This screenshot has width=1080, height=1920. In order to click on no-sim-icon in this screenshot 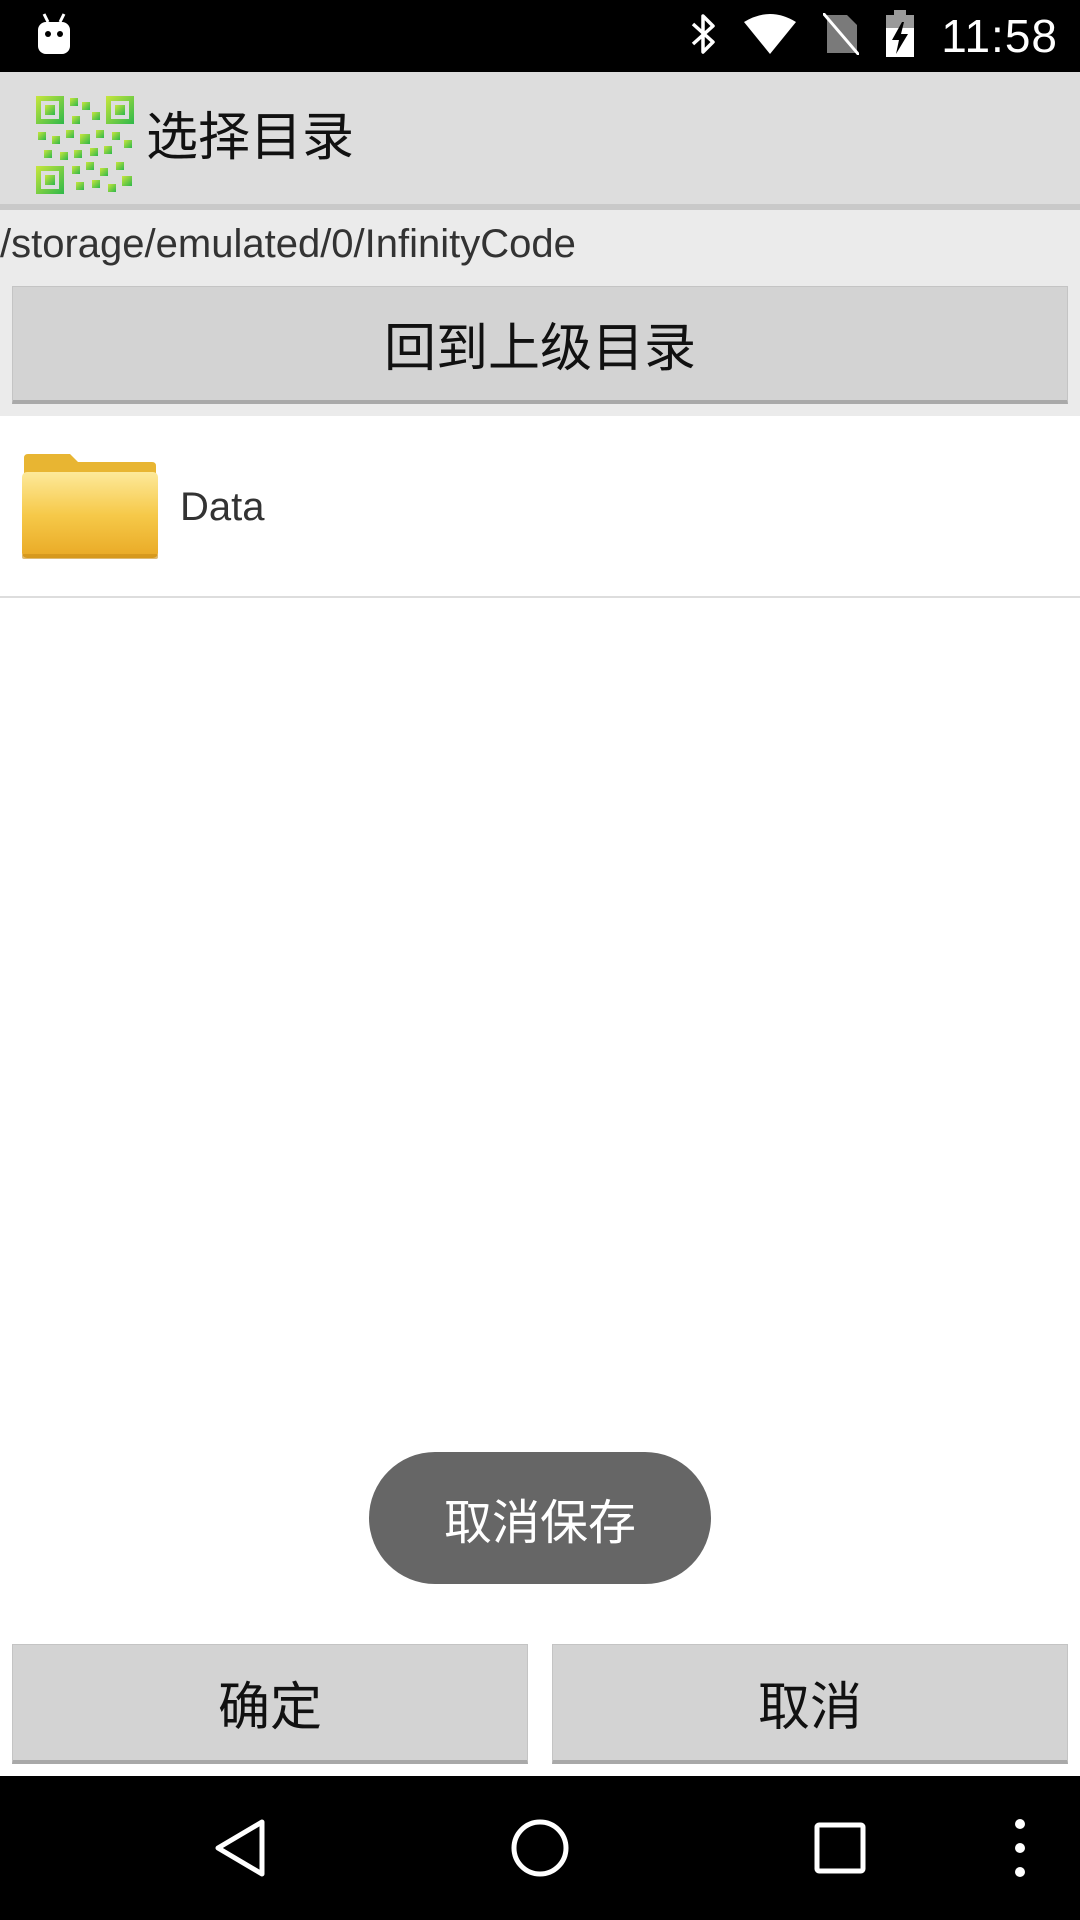, I will do `click(841, 35)`.